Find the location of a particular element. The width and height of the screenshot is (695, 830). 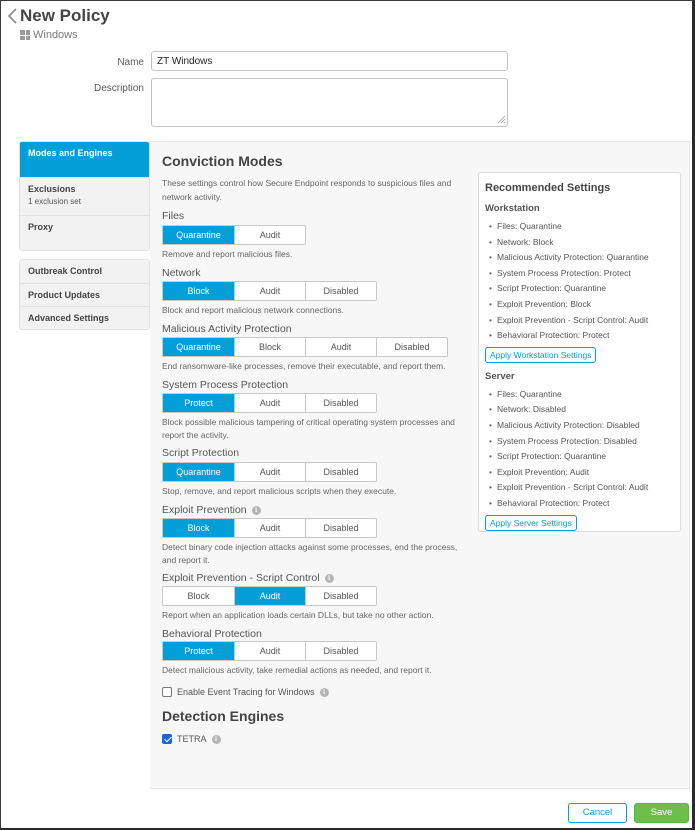

system-process-protection-option-audit: Audit is located at coordinates (269, 403).